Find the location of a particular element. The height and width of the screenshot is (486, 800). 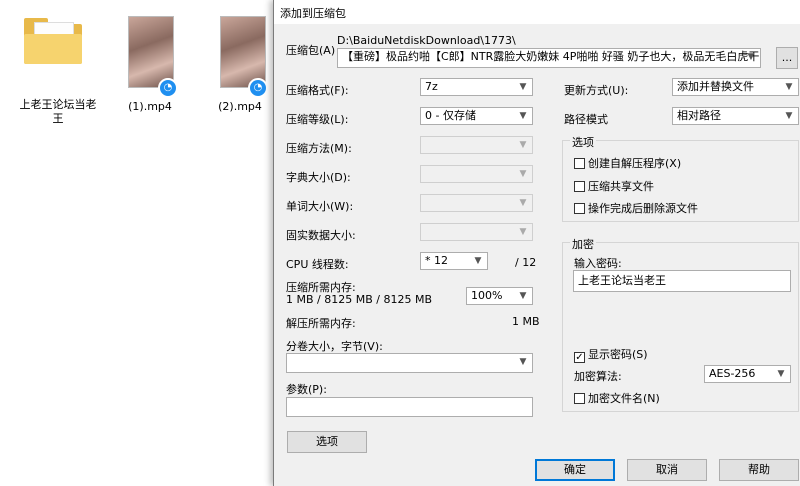

help-button: 帮助 is located at coordinates (759, 470).